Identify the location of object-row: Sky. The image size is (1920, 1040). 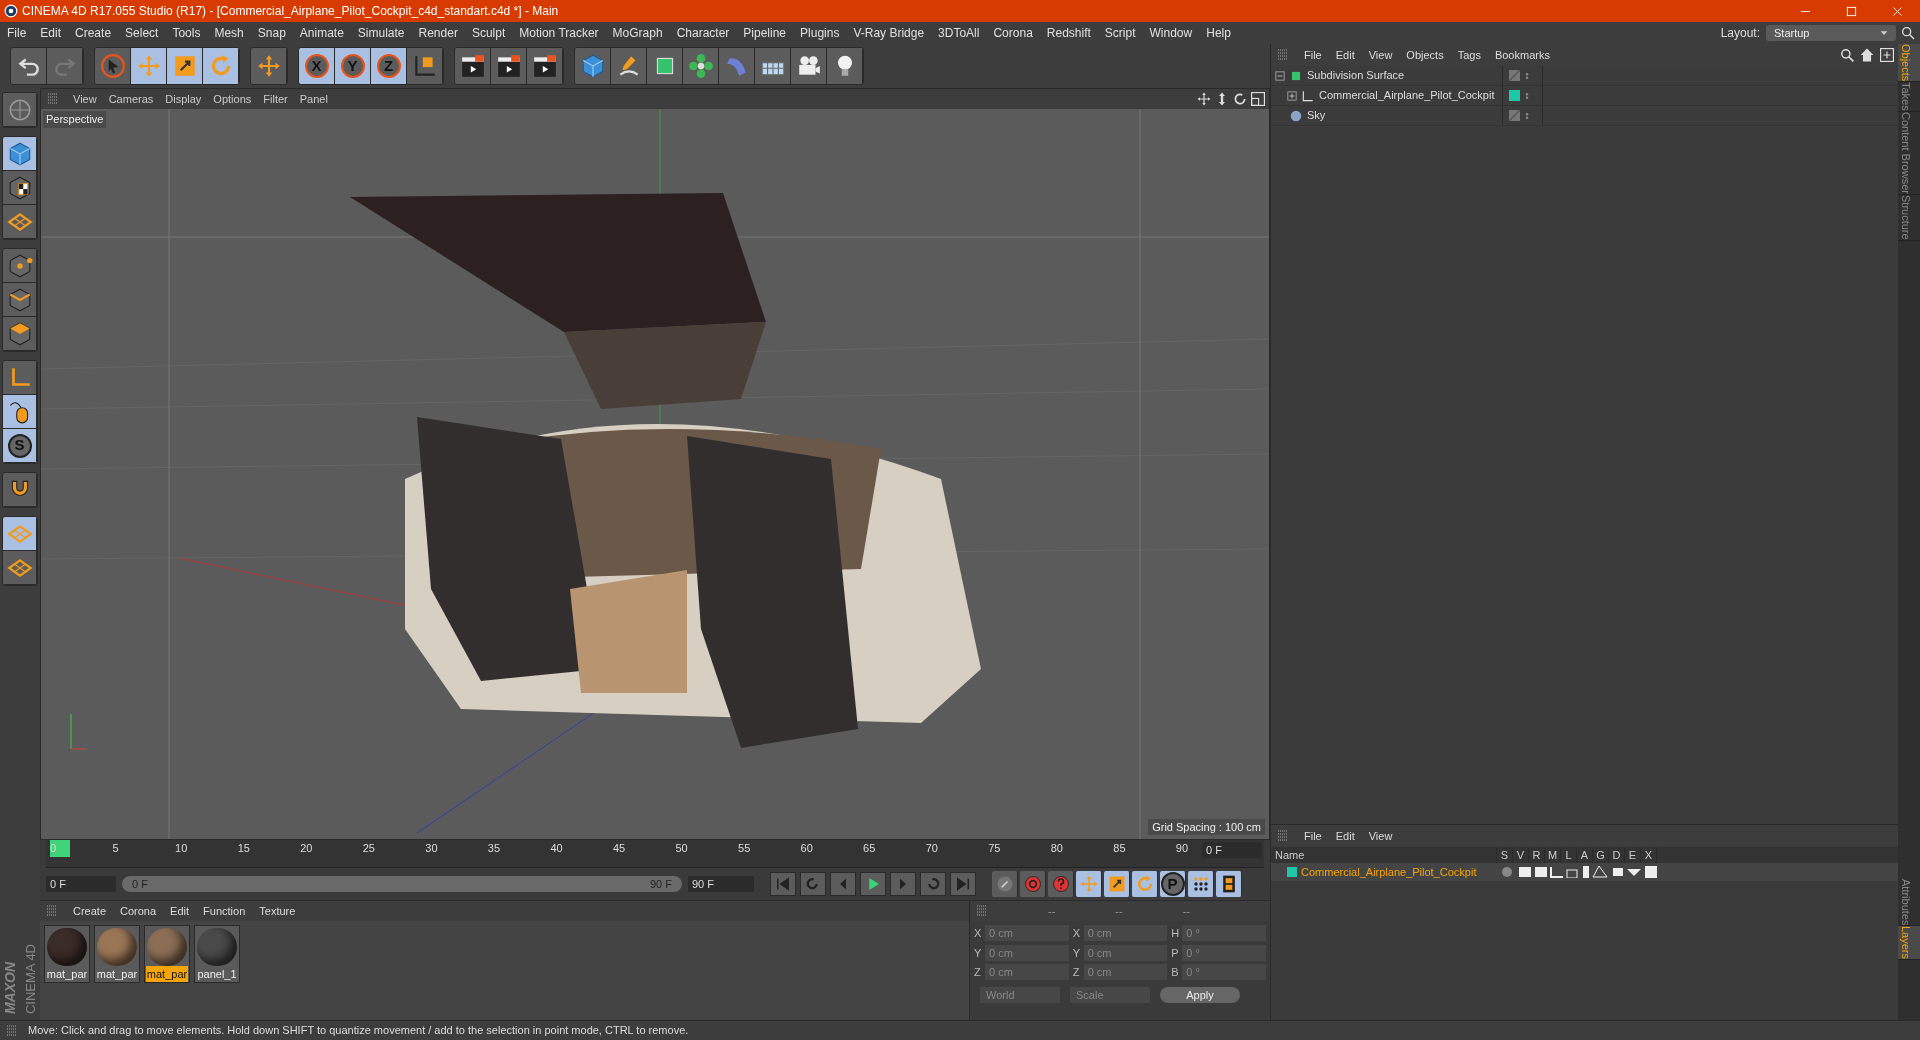
(1584, 116).